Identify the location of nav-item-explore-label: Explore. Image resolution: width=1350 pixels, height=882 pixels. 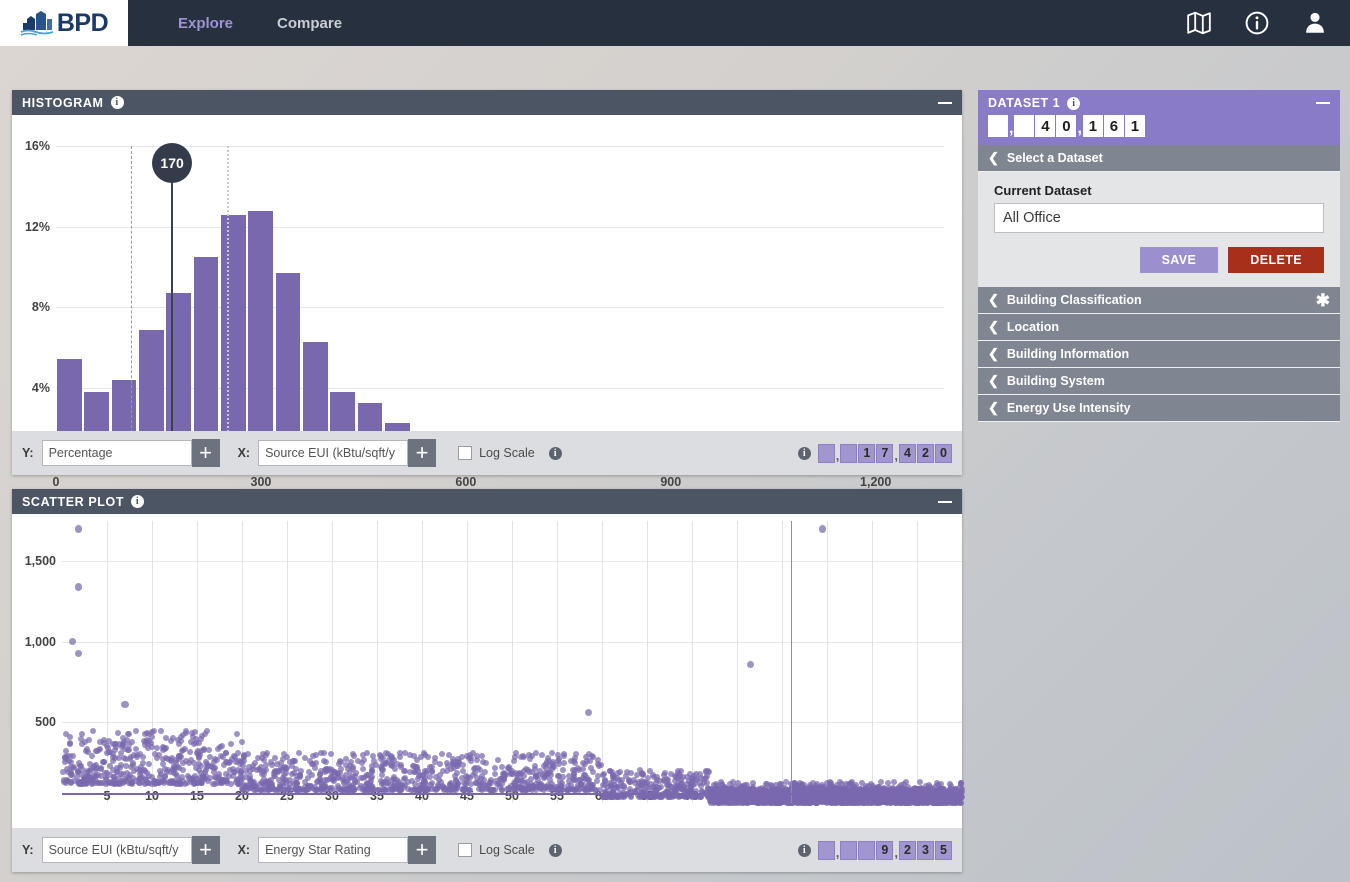
(206, 23).